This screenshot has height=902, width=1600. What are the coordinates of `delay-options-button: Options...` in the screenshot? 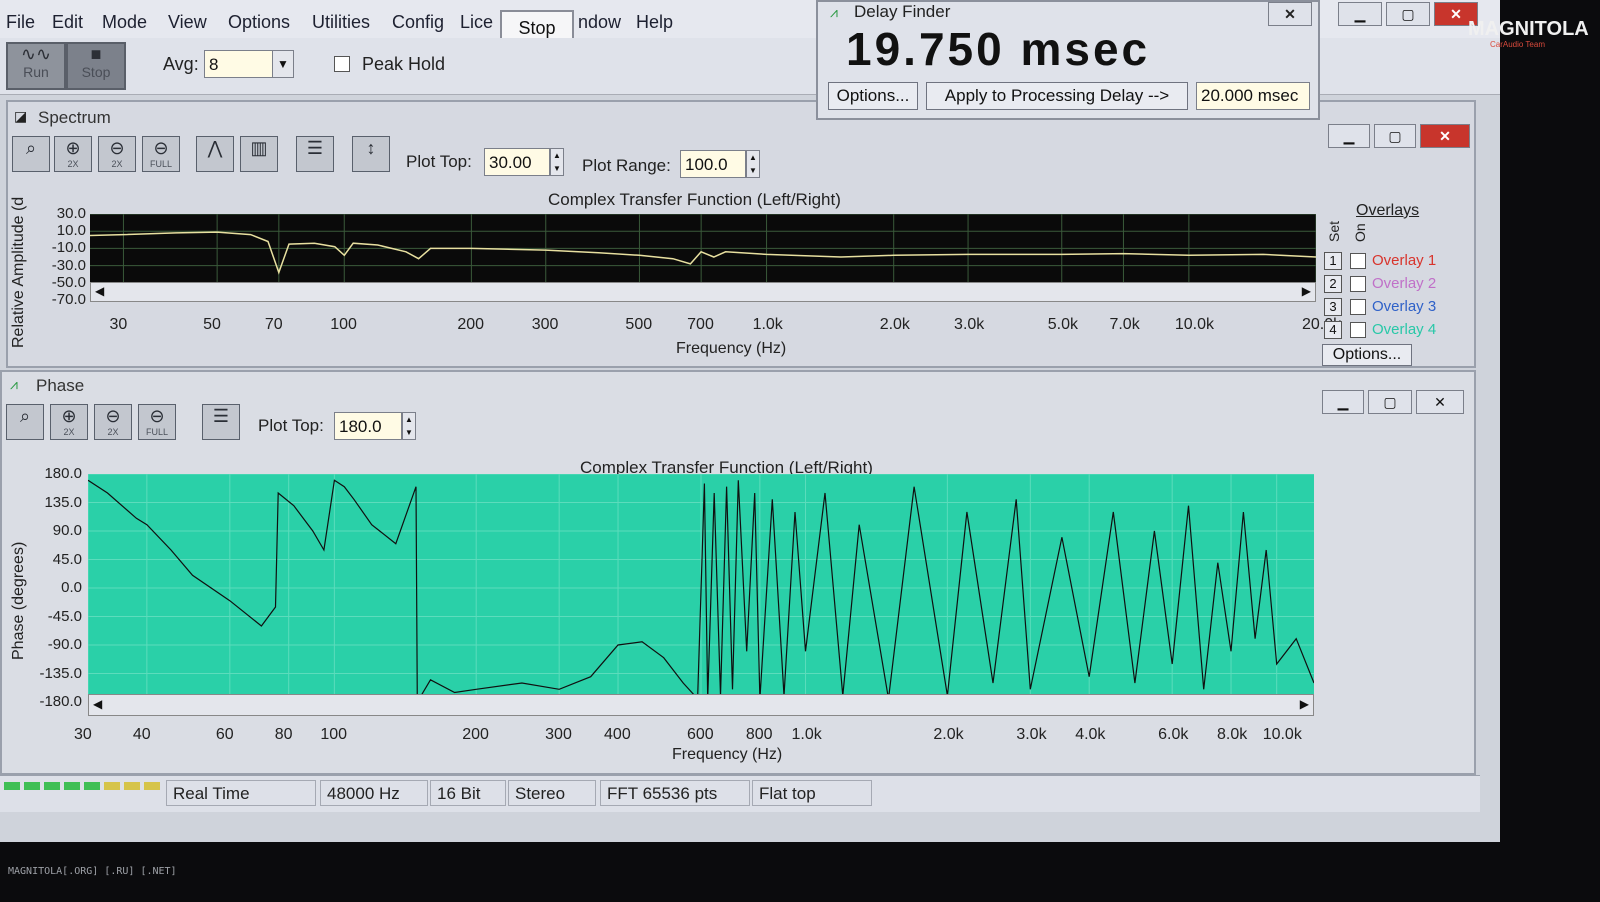 It's located at (873, 96).